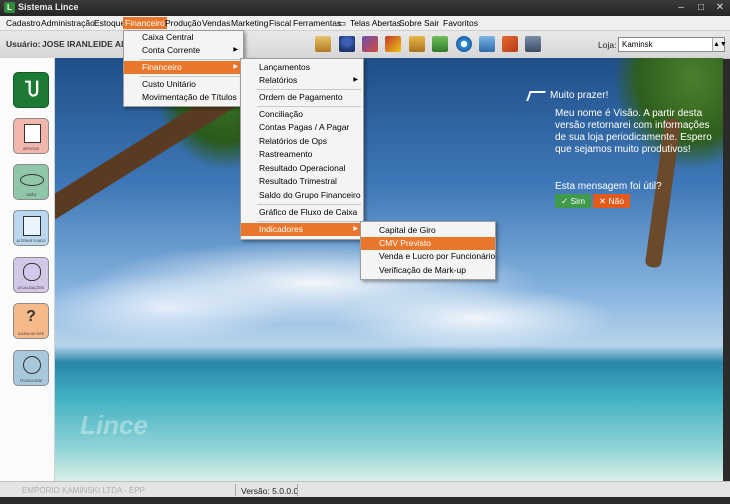  Describe the element at coordinates (719, 44) in the screenshot. I see `chevron-down-icon: ▲▼` at that location.